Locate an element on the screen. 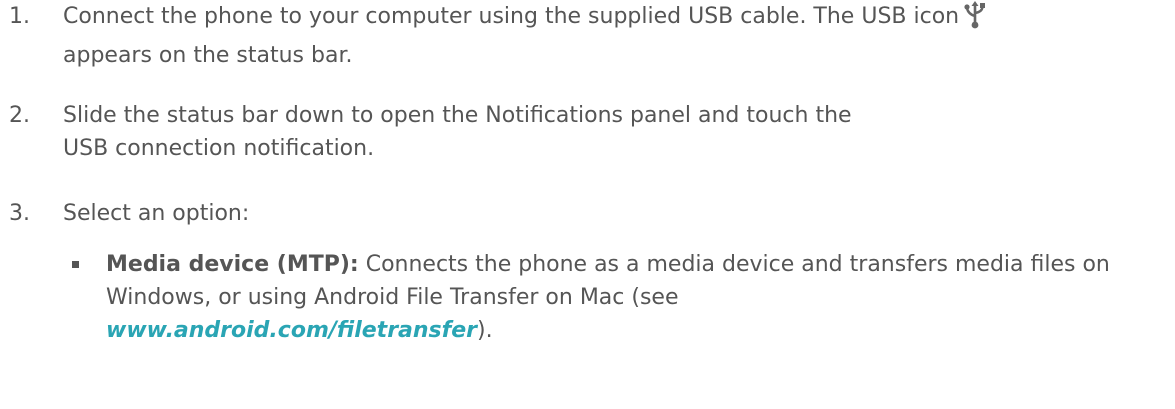 The width and height of the screenshot is (1175, 409). step-text-part: appears on the status bar. is located at coordinates (208, 55).